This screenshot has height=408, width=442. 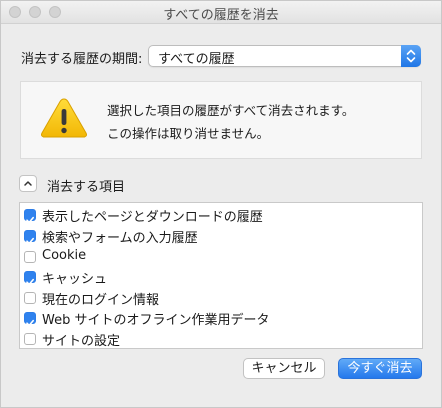 What do you see at coordinates (86, 187) in the screenshot?
I see `details-toggle-label: 消去する項目` at bounding box center [86, 187].